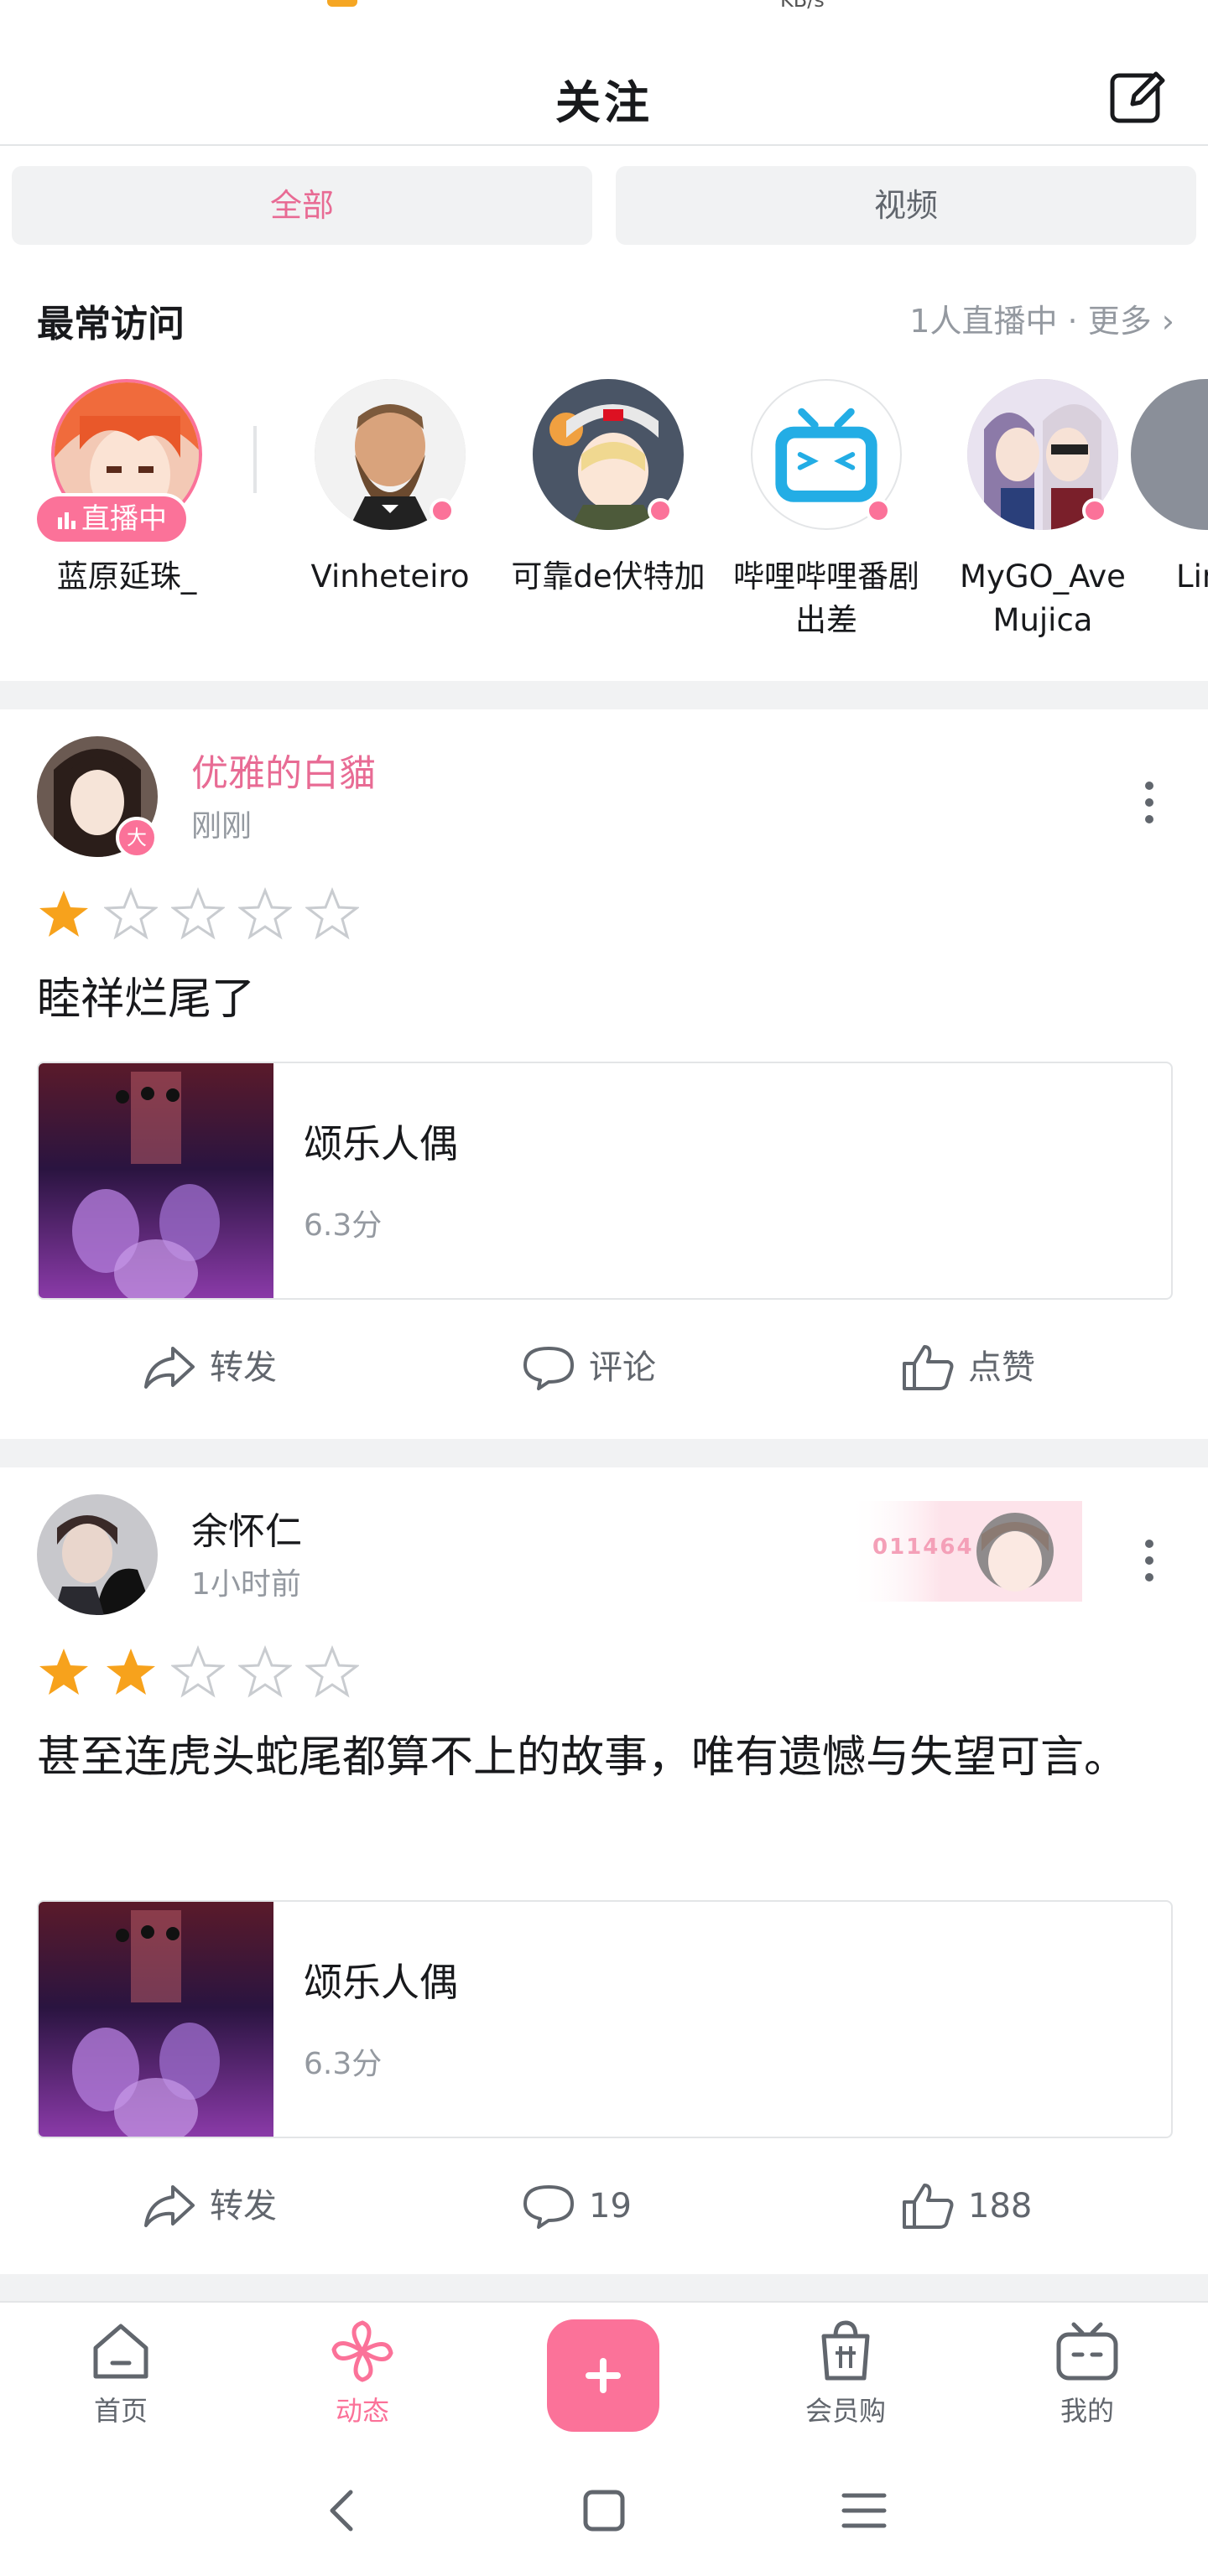 The height and width of the screenshot is (2576, 1208). I want to click on nav-home: 首页, so click(121, 2373).